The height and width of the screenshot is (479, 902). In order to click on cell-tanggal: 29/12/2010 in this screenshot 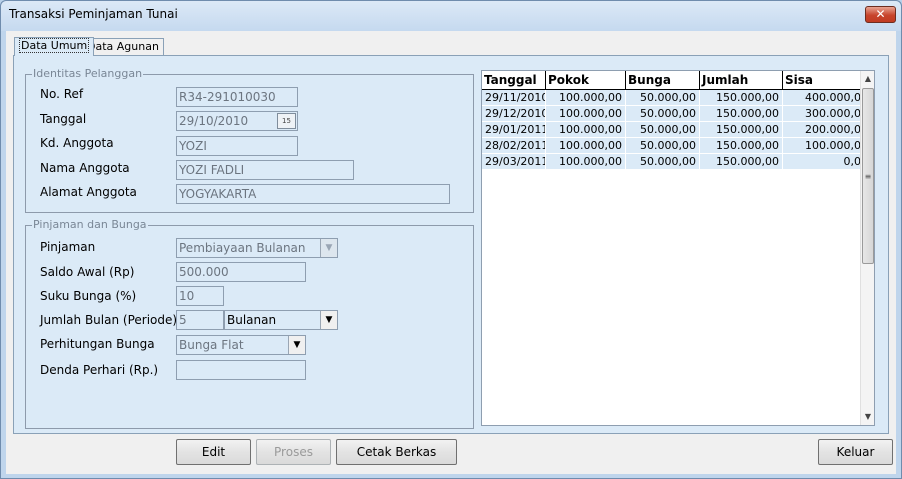, I will do `click(514, 114)`.